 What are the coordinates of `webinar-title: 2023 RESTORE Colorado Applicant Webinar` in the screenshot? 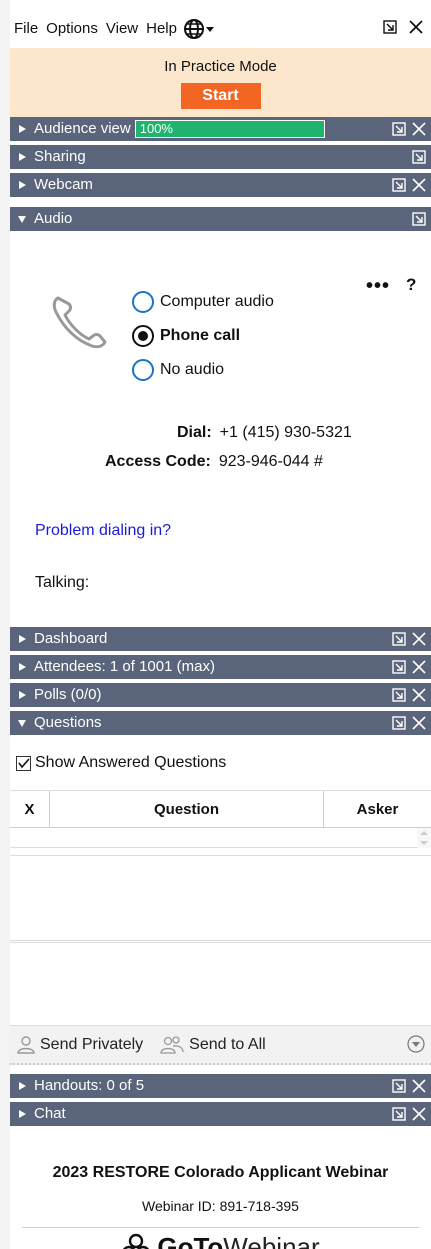 It's located at (220, 1172).